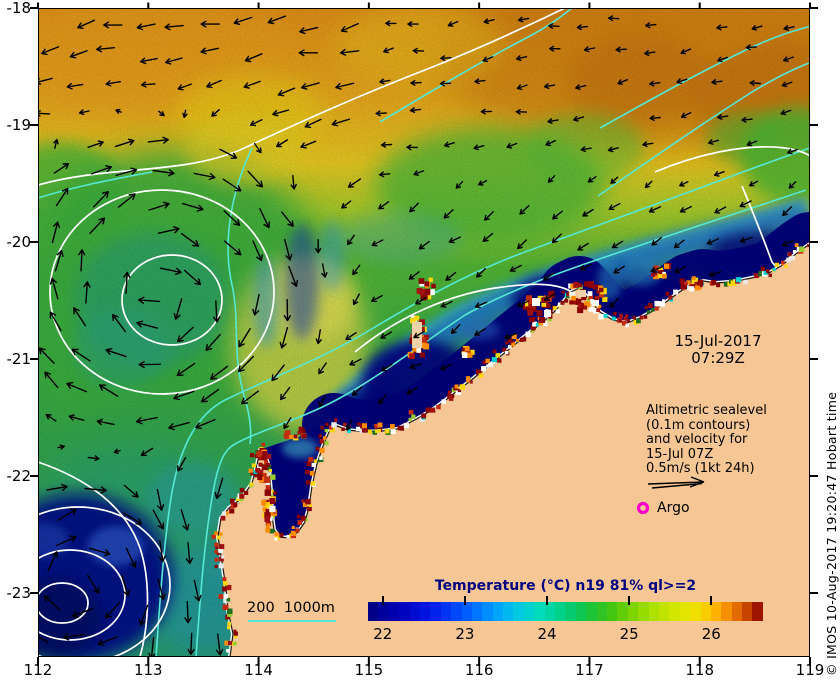 This screenshot has width=840, height=680. What do you see at coordinates (698, 425) in the screenshot?
I see `annotation-line: (0.1m contours)` at bounding box center [698, 425].